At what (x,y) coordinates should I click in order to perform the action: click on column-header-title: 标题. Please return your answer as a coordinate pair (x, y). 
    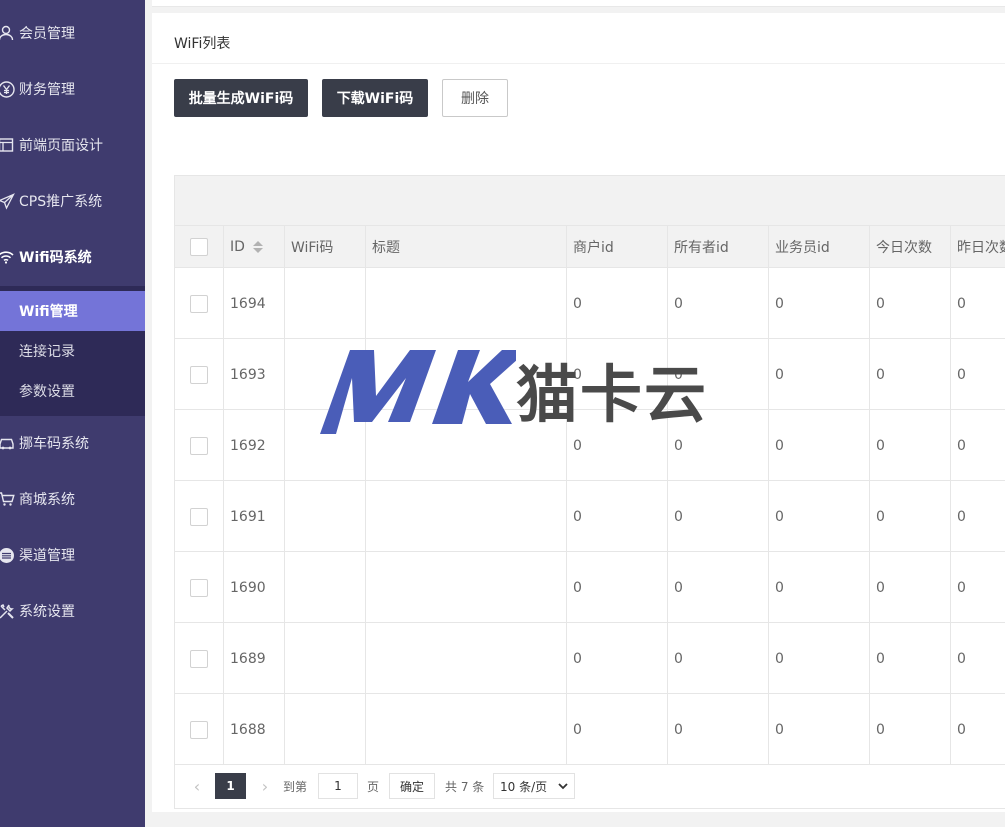
    Looking at the image, I should click on (466, 247).